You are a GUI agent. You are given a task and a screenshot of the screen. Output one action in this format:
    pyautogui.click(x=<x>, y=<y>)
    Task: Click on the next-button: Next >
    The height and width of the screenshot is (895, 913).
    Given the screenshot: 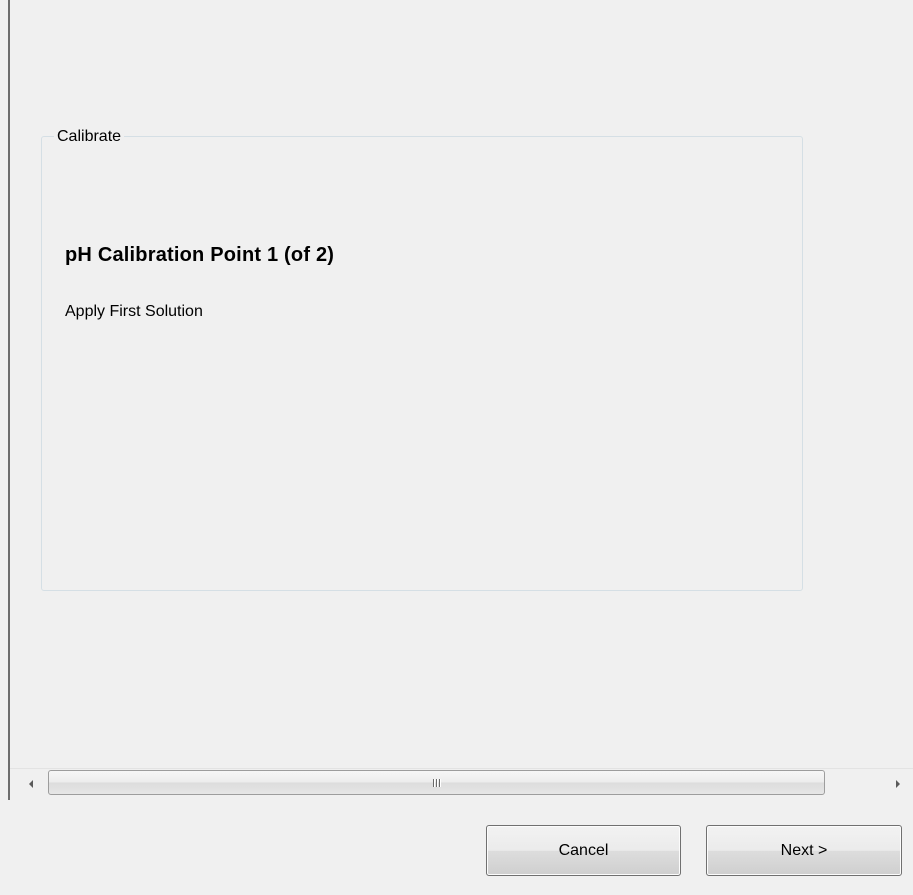 What is the action you would take?
    pyautogui.click(x=804, y=850)
    